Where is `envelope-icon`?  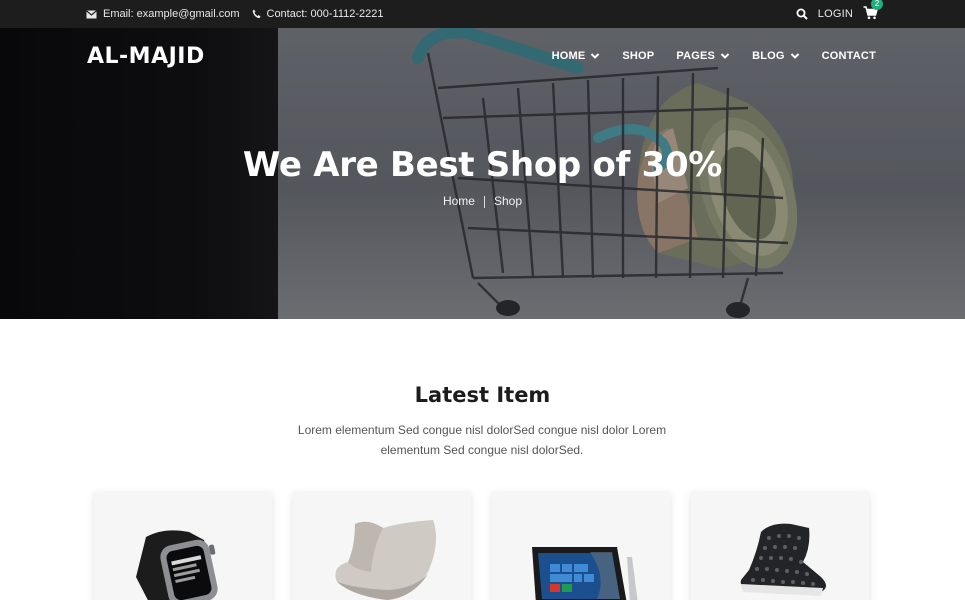 envelope-icon is located at coordinates (91, 13).